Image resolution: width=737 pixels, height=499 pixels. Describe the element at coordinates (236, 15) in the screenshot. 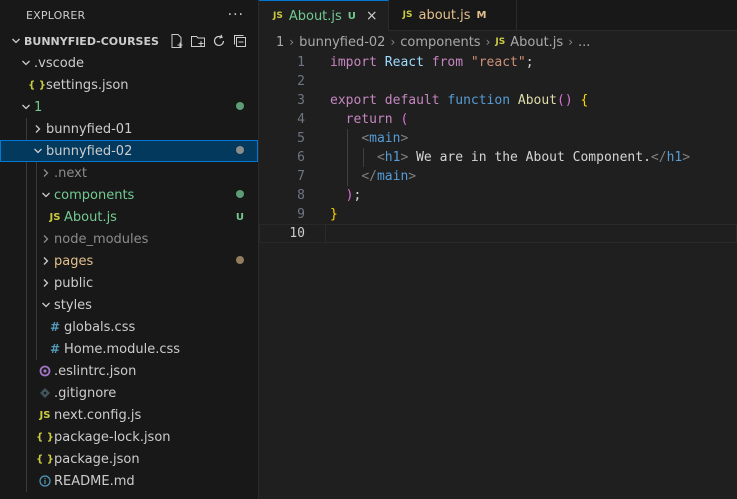

I see `more-actions-icon: ···` at that location.